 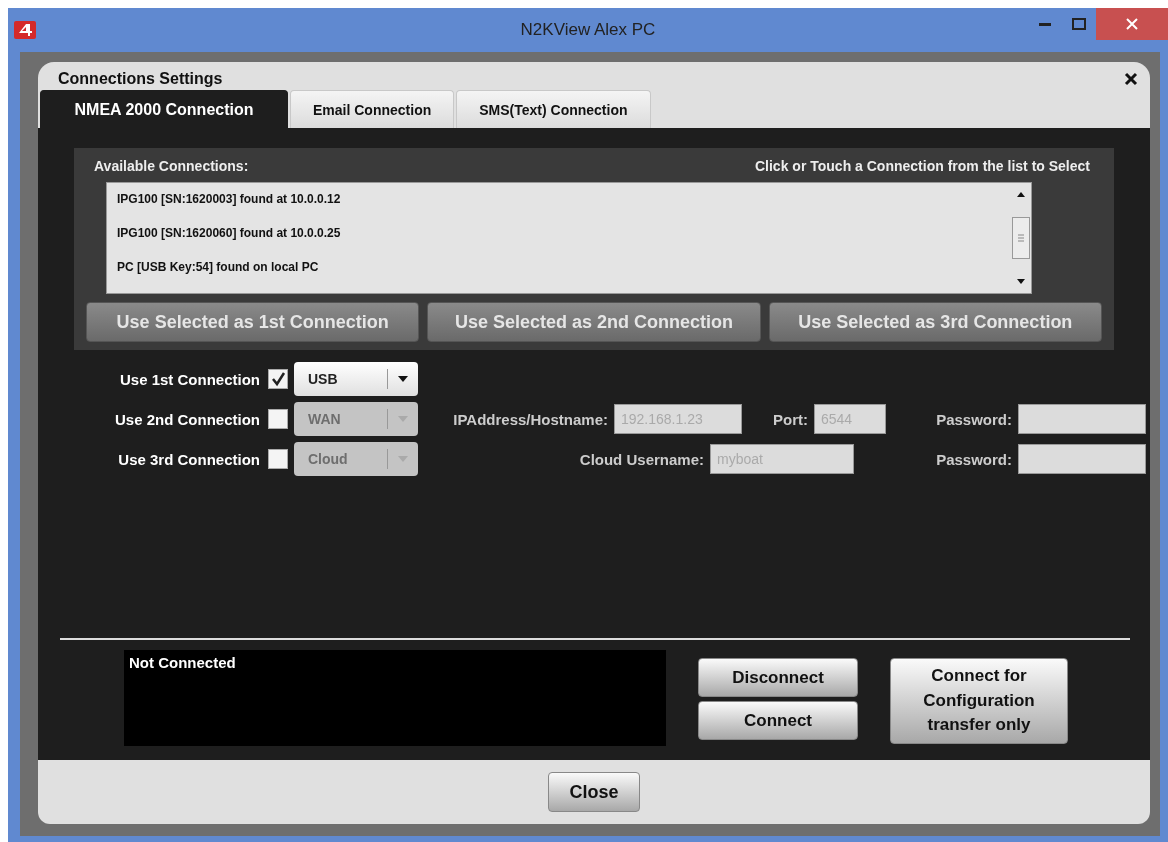 I want to click on field-label: Port:, so click(x=790, y=419).